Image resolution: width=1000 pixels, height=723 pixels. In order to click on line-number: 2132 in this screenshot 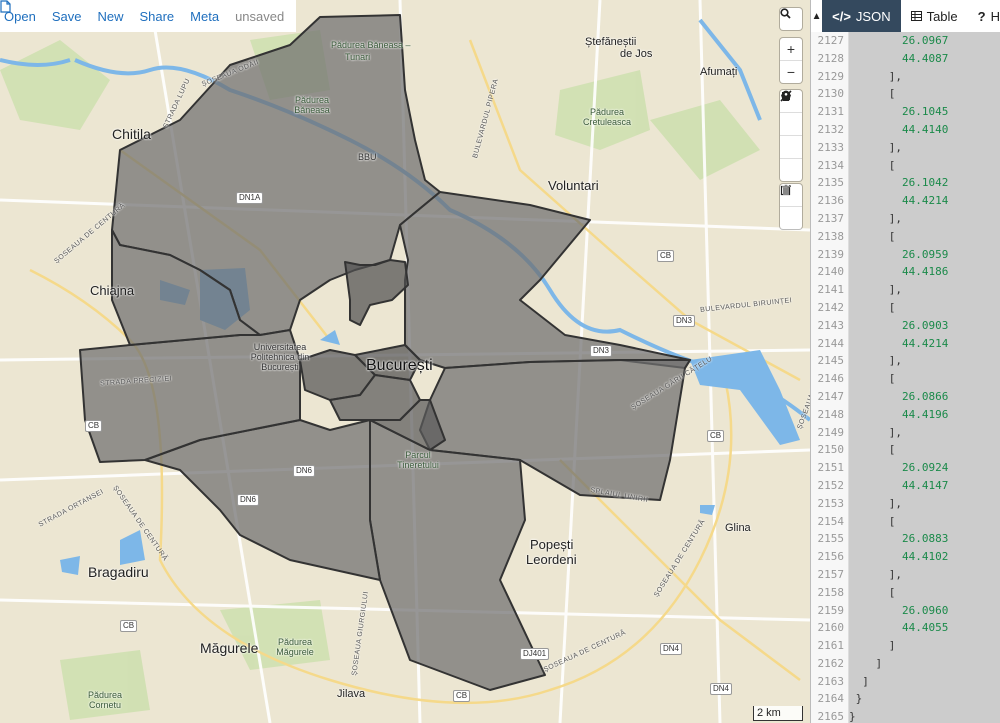, I will do `click(831, 129)`.